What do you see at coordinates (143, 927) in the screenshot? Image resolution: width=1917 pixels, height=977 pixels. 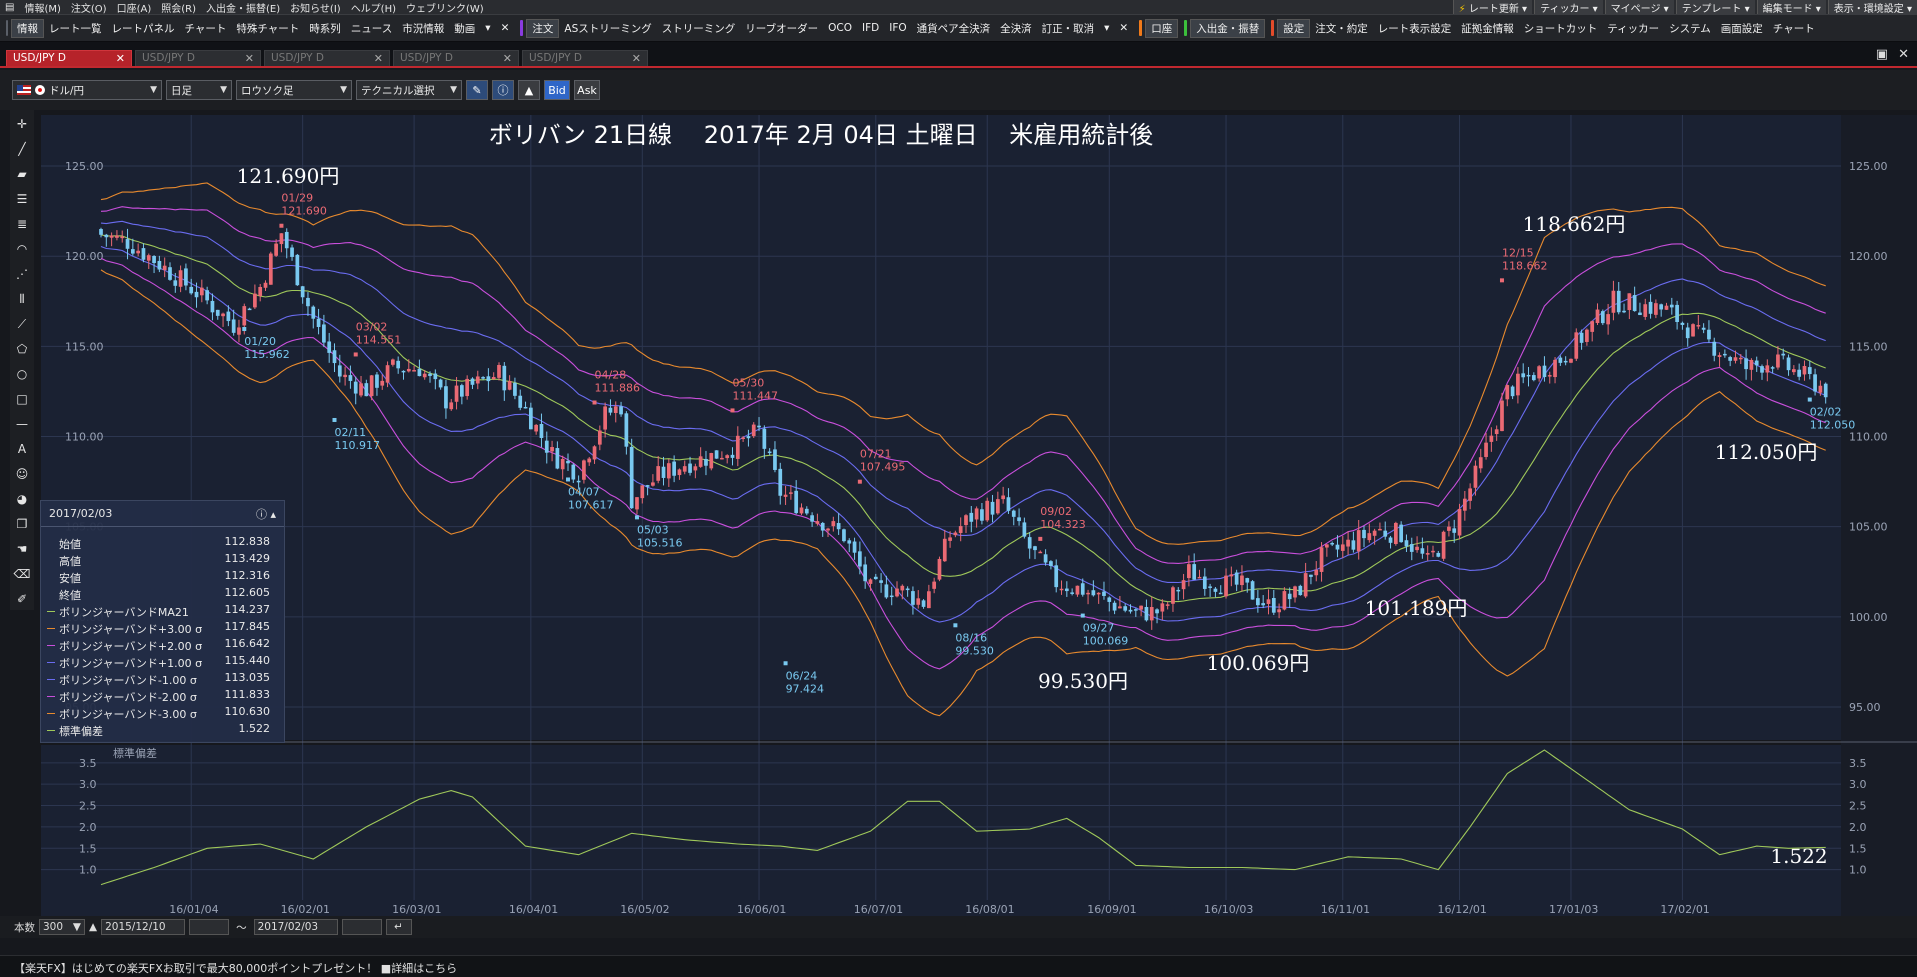 I see `from-date-field: 2015/12/10` at bounding box center [143, 927].